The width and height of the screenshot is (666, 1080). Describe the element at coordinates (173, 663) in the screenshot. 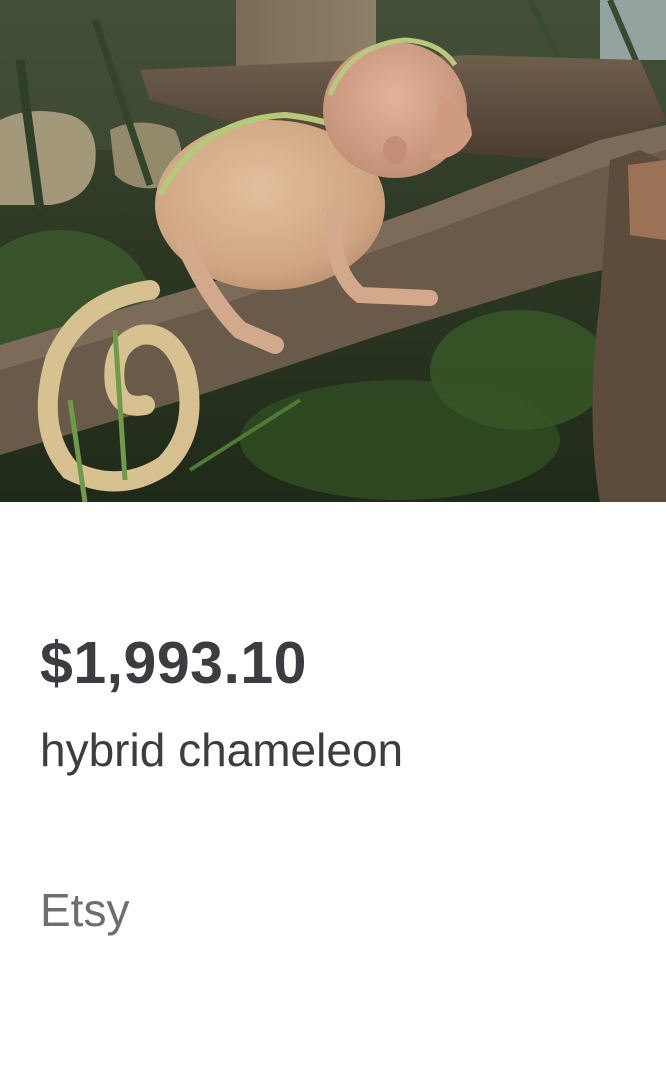

I see `product-price: $1,993.10` at that location.